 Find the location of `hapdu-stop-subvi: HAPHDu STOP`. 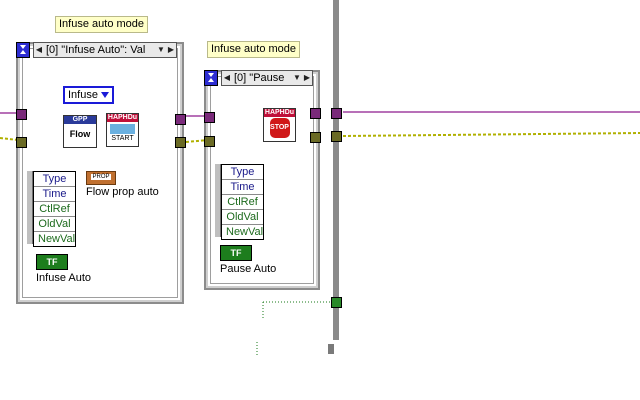

hapdu-stop-subvi: HAPHDu STOP is located at coordinates (279, 125).